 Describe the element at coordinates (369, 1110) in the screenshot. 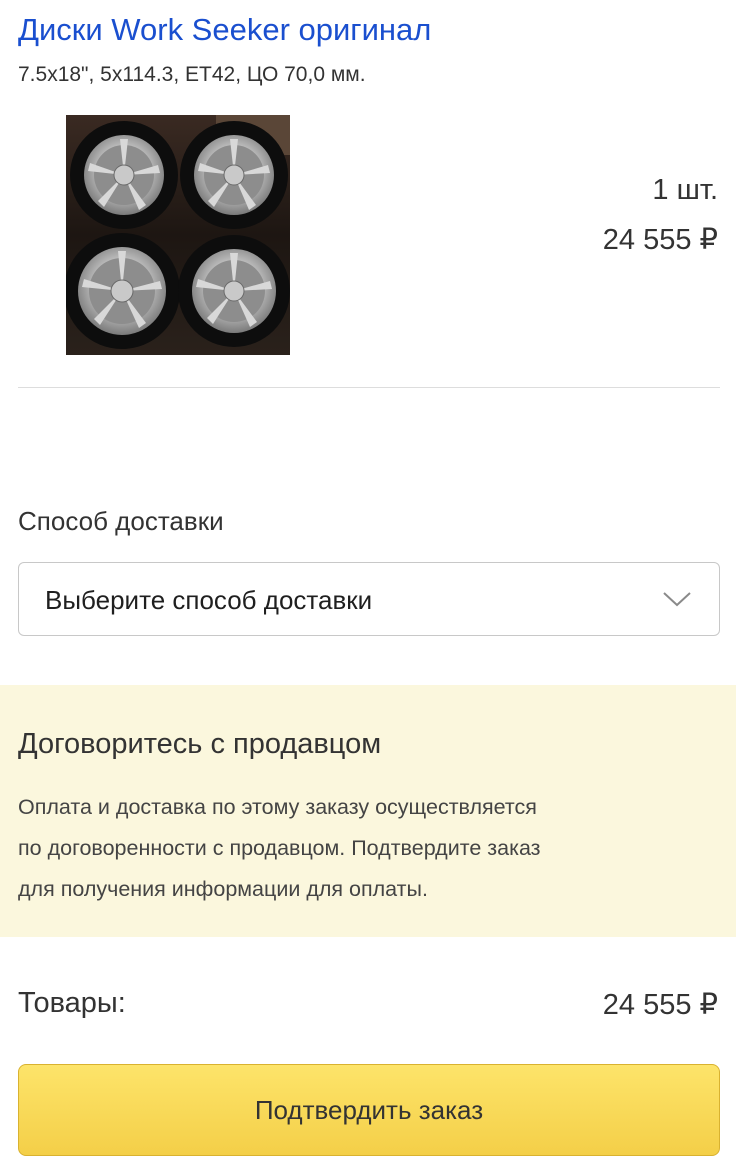

I see `confirm-order-button: Подтвердить заказ` at that location.